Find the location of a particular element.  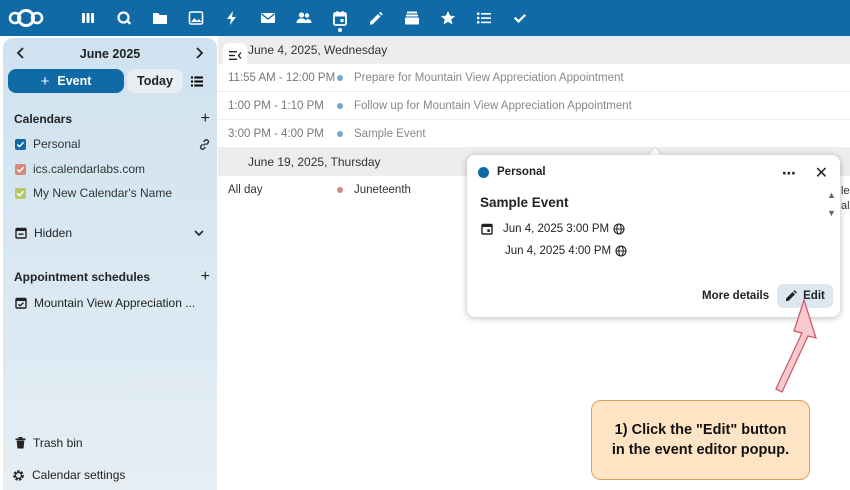

current-month-label: June 2025 is located at coordinates (110, 54).